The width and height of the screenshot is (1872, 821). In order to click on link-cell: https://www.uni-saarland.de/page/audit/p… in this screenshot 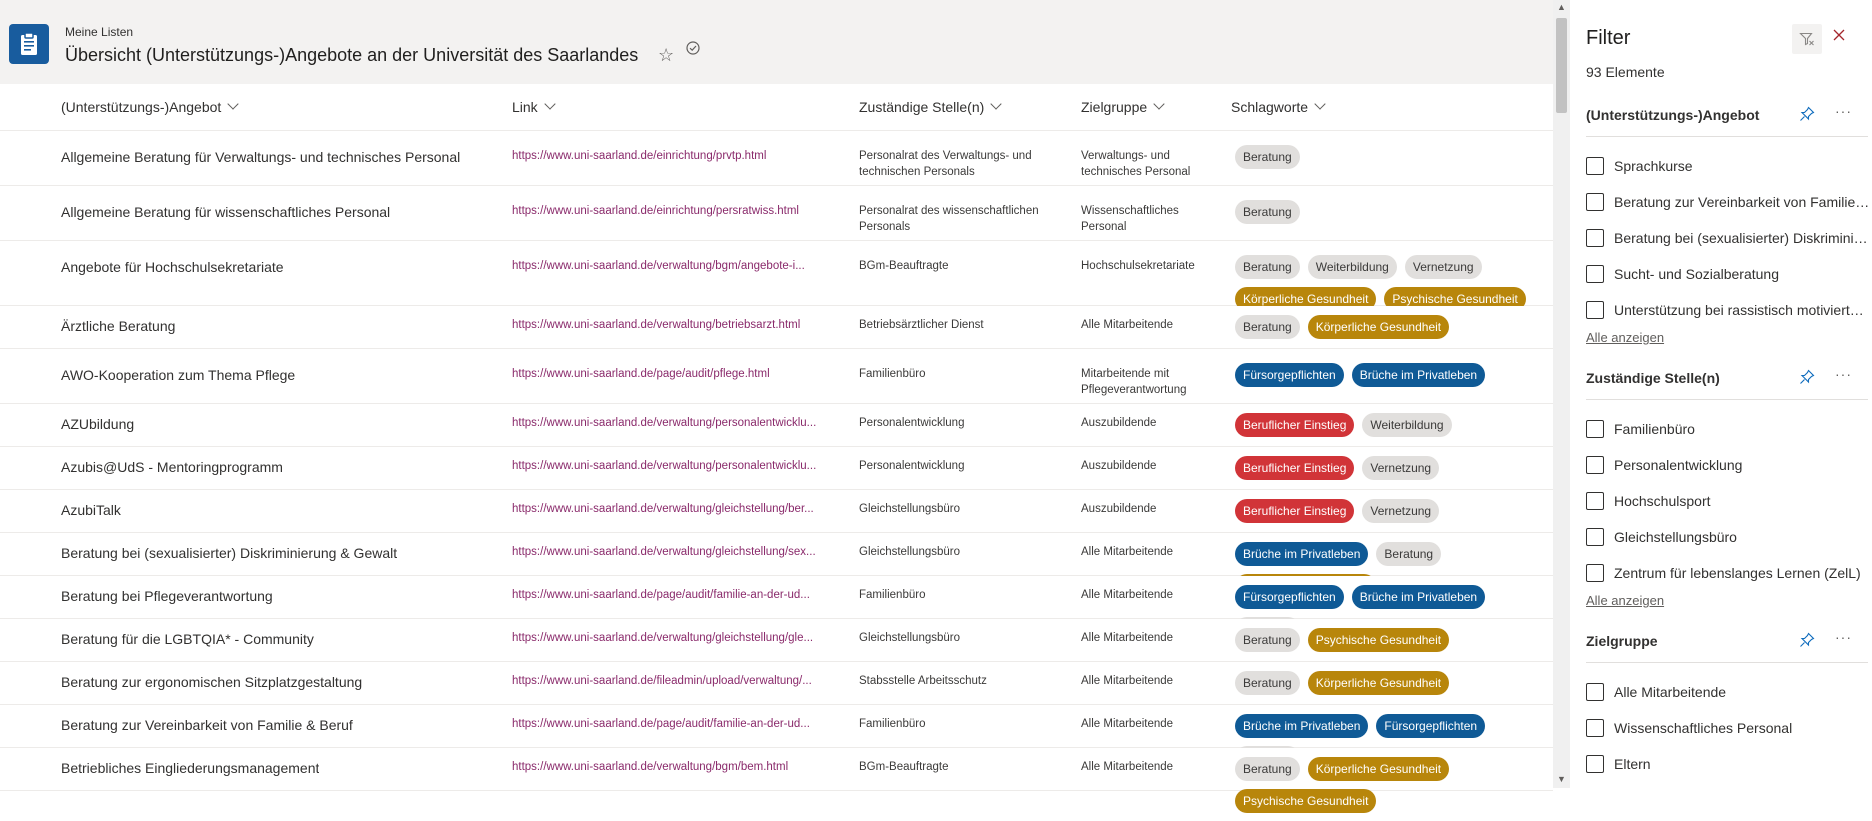, I will do `click(674, 374)`.